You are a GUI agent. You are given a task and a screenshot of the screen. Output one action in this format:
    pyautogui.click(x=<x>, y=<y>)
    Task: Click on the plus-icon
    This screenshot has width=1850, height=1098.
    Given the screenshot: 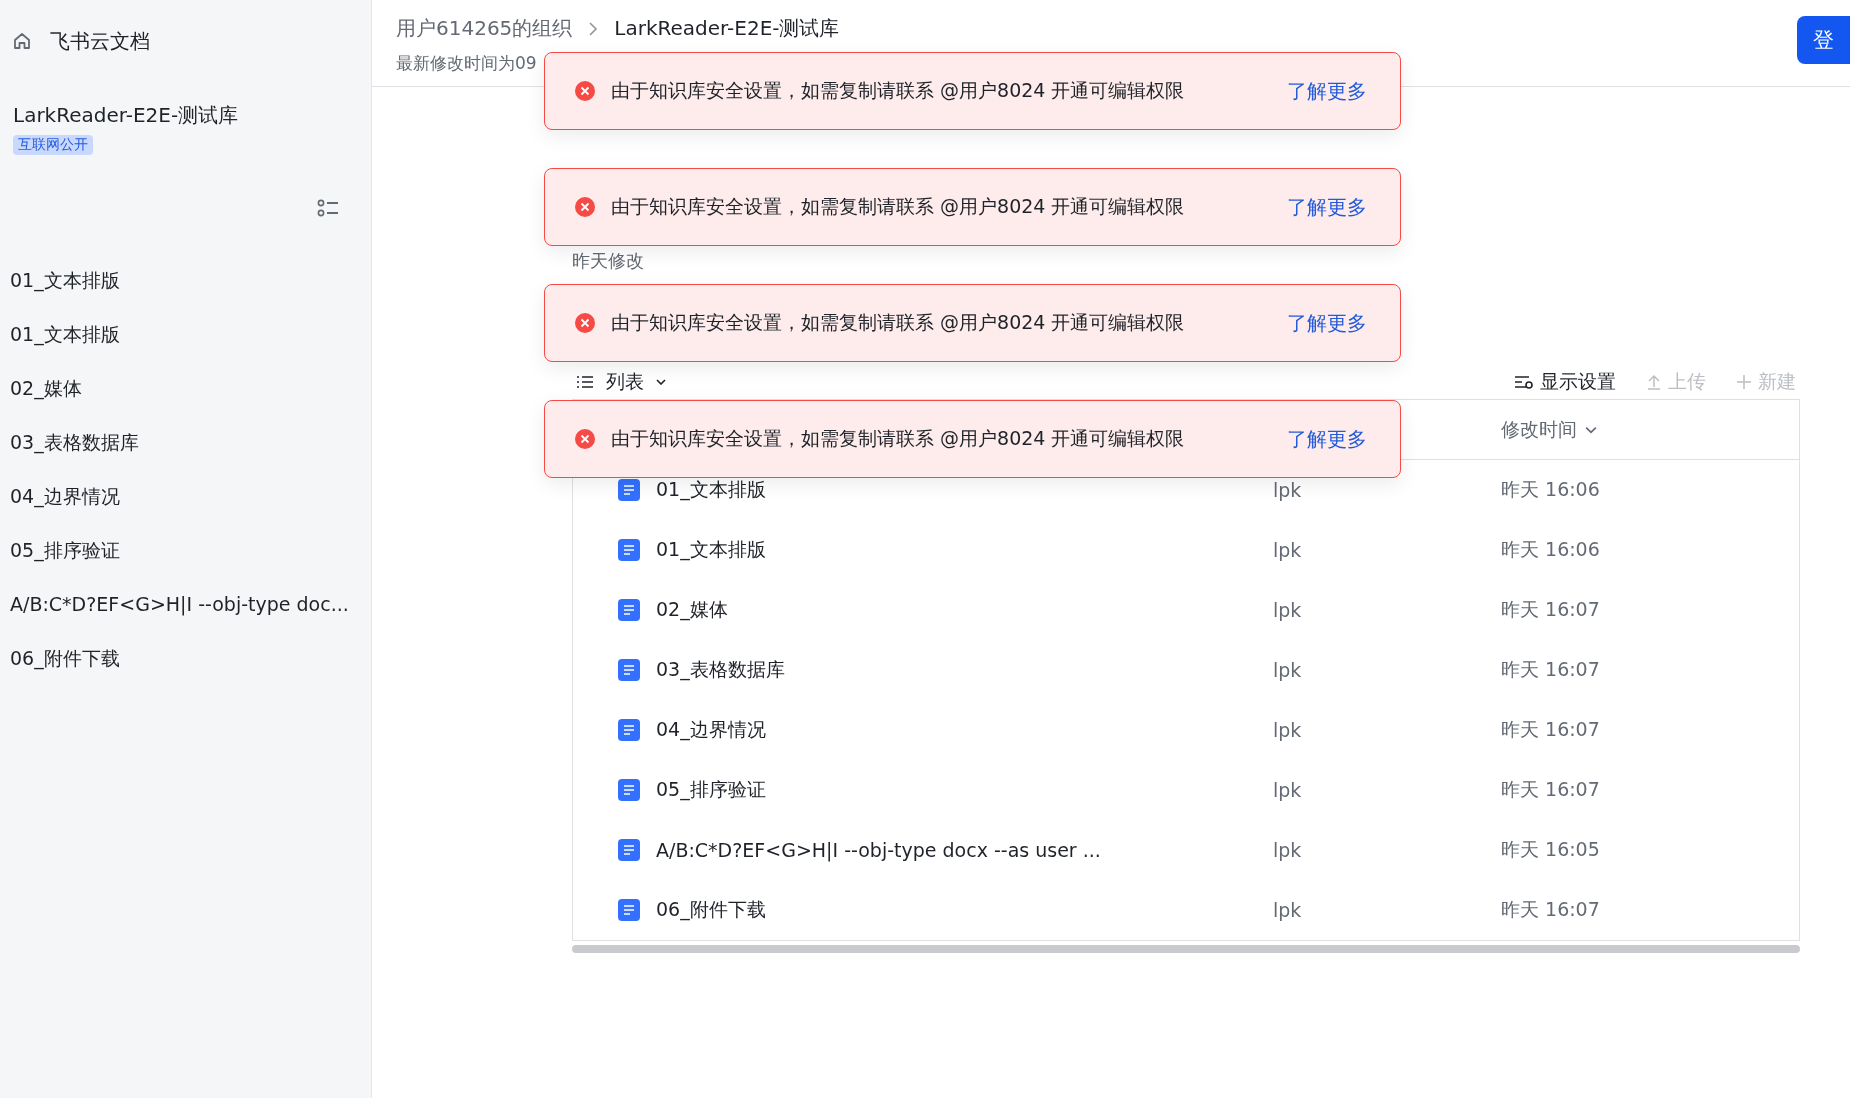 What is the action you would take?
    pyautogui.click(x=1744, y=382)
    